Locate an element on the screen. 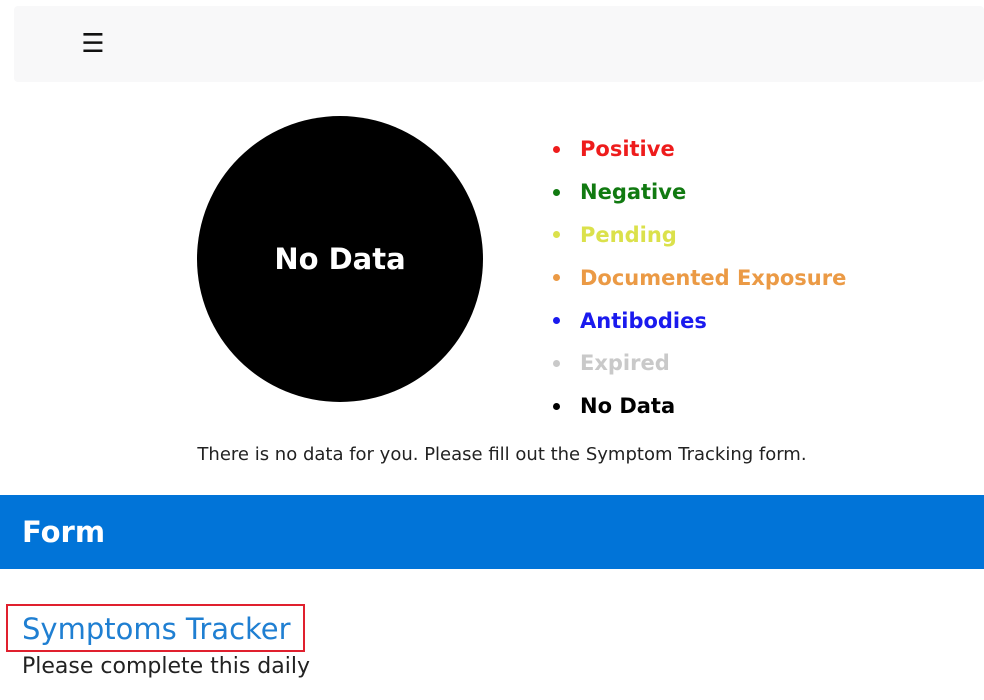 The image size is (984, 700). form-section-title: Form is located at coordinates (64, 532).